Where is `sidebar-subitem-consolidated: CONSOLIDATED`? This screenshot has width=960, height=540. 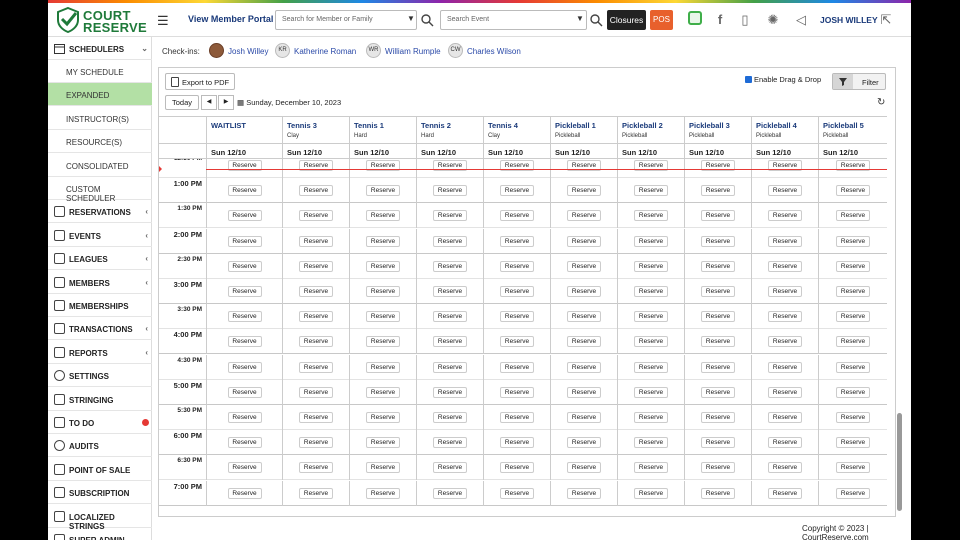 sidebar-subitem-consolidated: CONSOLIDATED is located at coordinates (100, 165).